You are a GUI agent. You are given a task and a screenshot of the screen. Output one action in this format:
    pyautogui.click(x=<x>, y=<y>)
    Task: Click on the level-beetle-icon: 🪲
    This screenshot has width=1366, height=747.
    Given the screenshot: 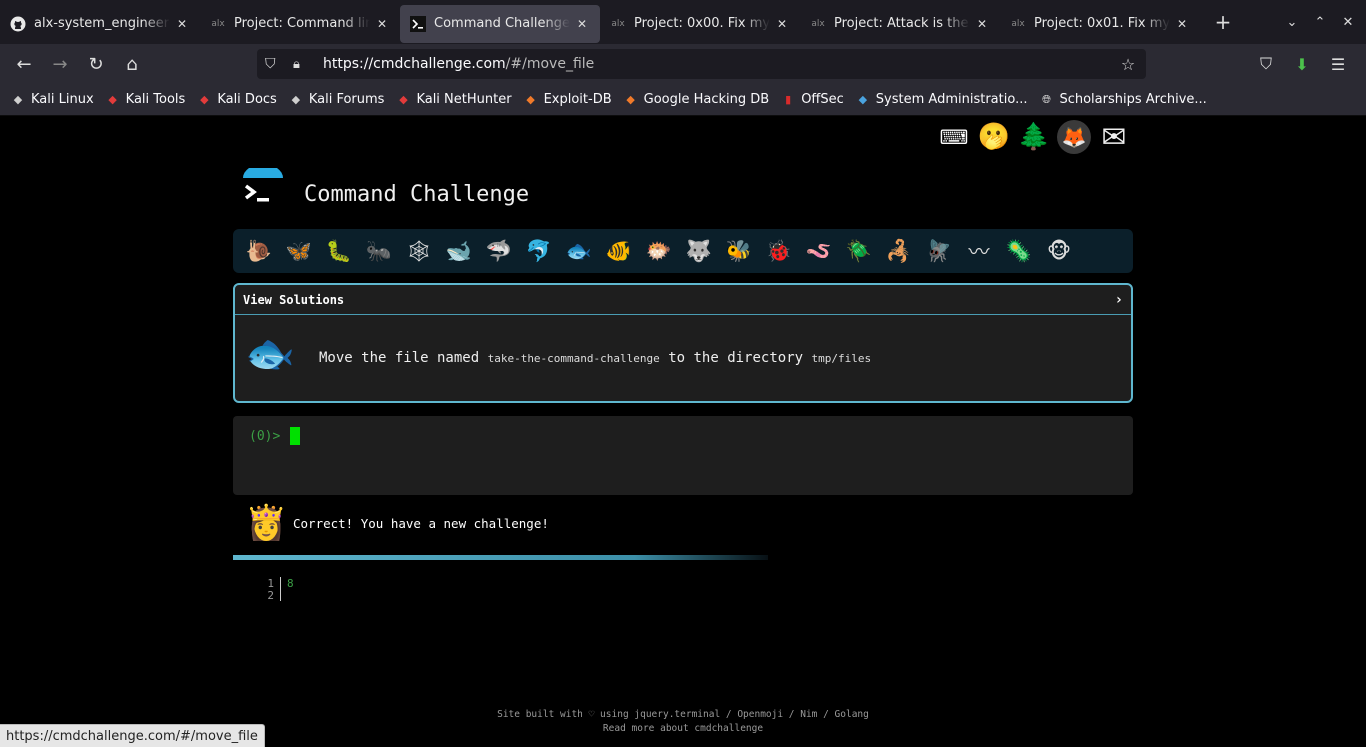 What is the action you would take?
    pyautogui.click(x=859, y=251)
    